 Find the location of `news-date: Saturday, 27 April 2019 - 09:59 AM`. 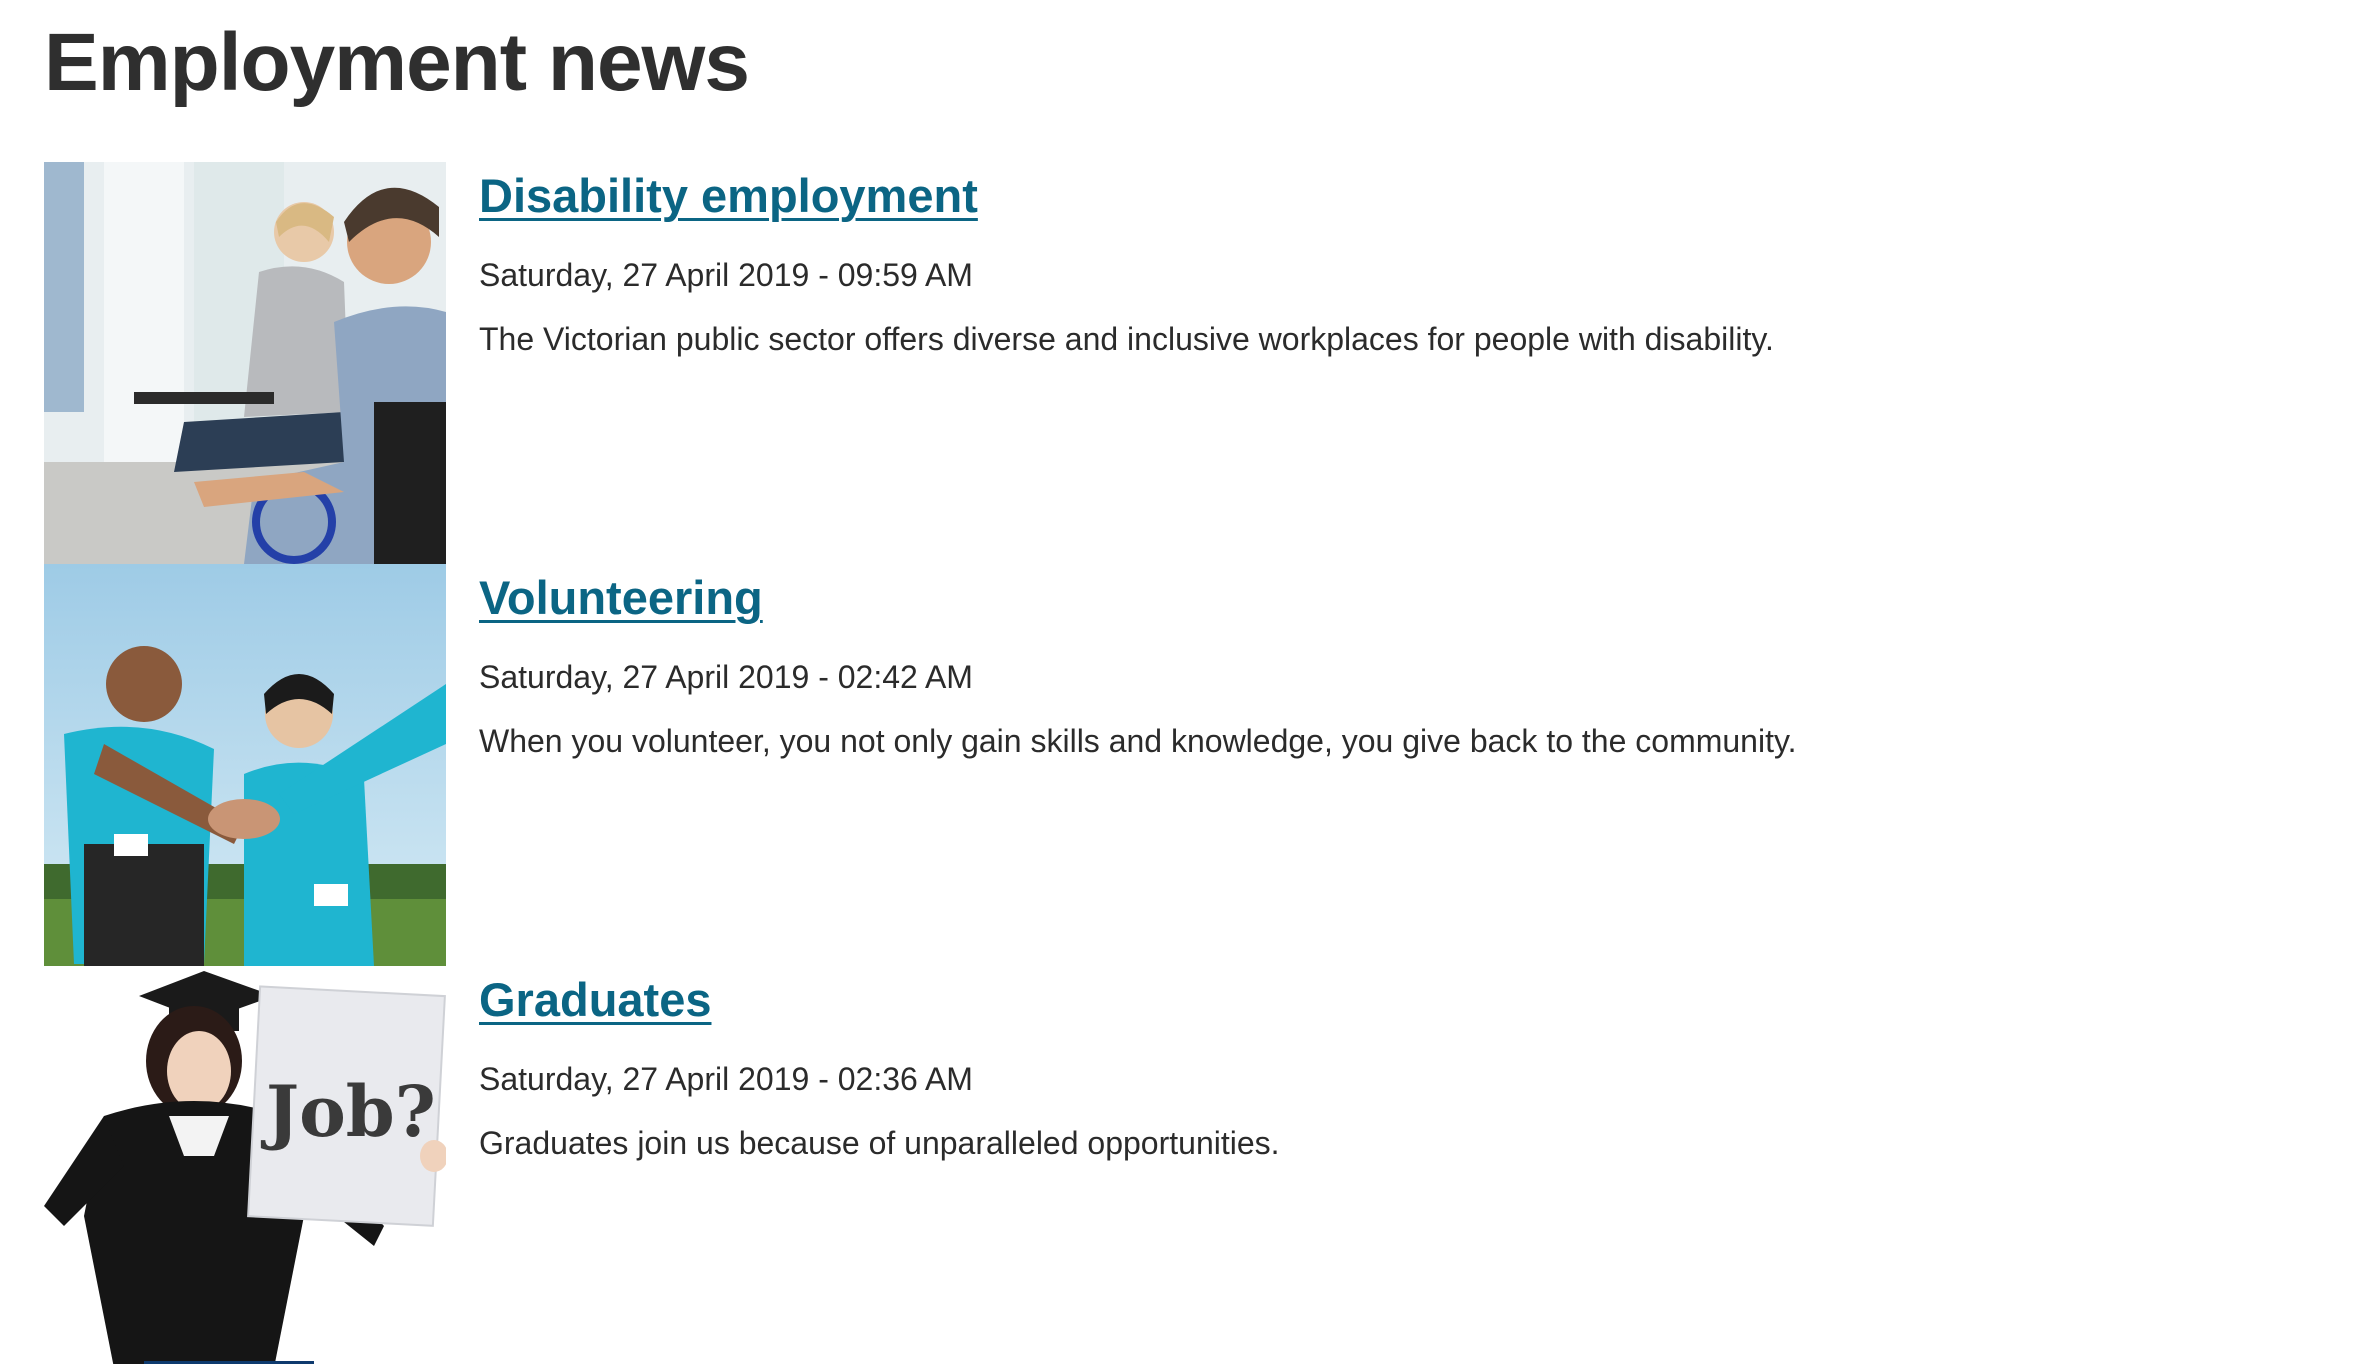

news-date: Saturday, 27 April 2019 - 09:59 AM is located at coordinates (726, 275).